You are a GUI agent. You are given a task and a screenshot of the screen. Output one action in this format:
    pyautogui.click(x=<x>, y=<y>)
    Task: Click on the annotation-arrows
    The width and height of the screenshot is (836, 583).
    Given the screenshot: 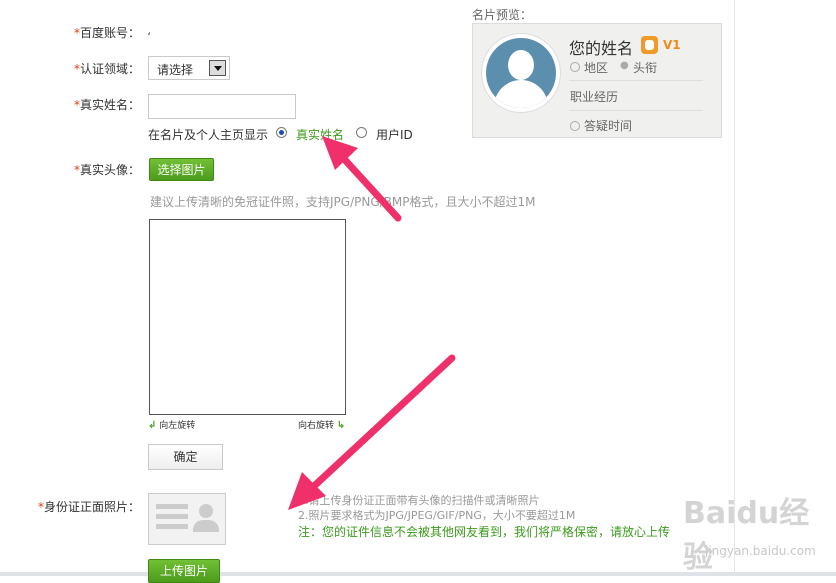 What is the action you would take?
    pyautogui.click(x=372, y=323)
    